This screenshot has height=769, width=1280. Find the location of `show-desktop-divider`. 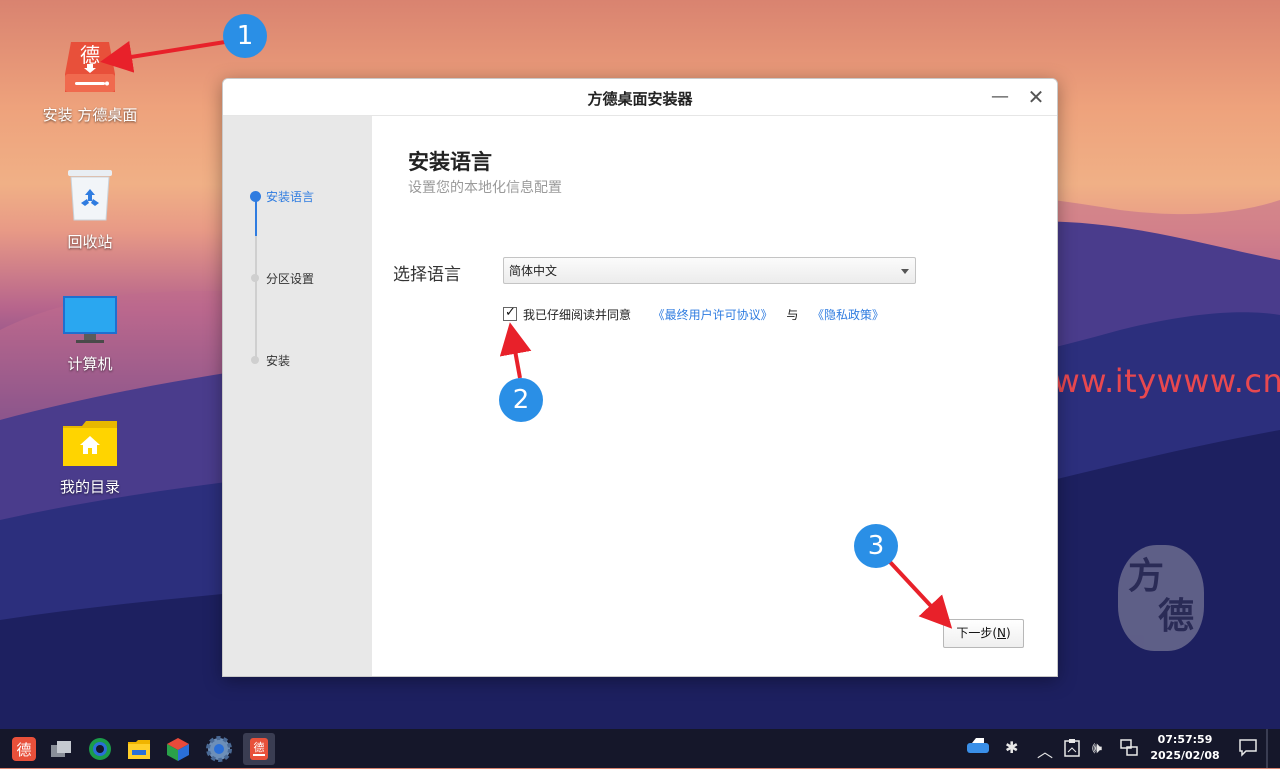

show-desktop-divider is located at coordinates (1267, 748).